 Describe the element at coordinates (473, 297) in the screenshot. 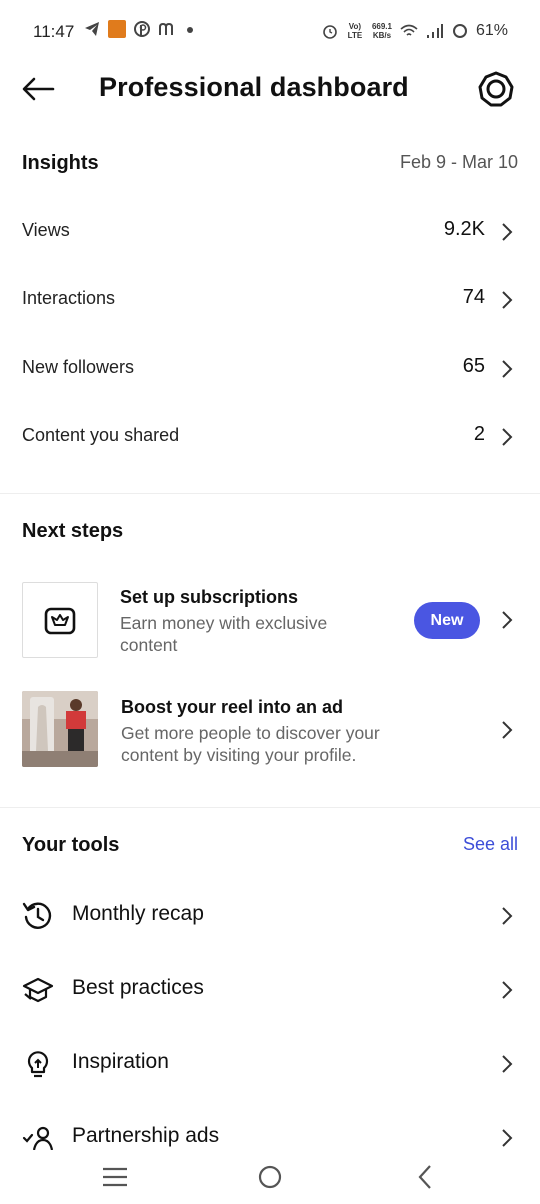

I see `insight-value: 74` at that location.